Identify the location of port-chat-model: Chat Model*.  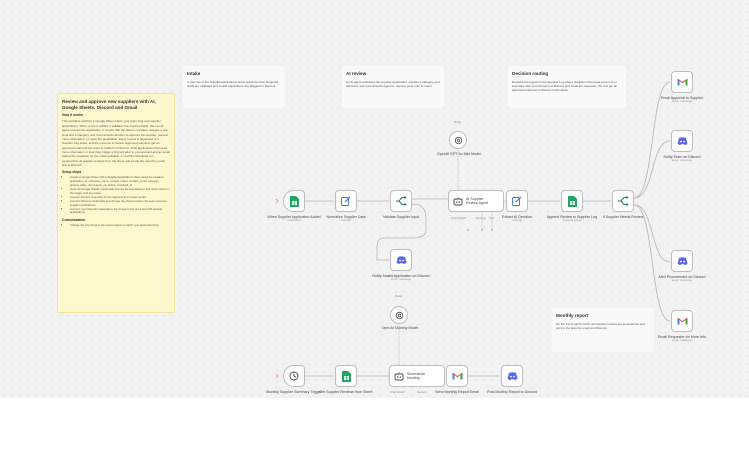
(459, 218).